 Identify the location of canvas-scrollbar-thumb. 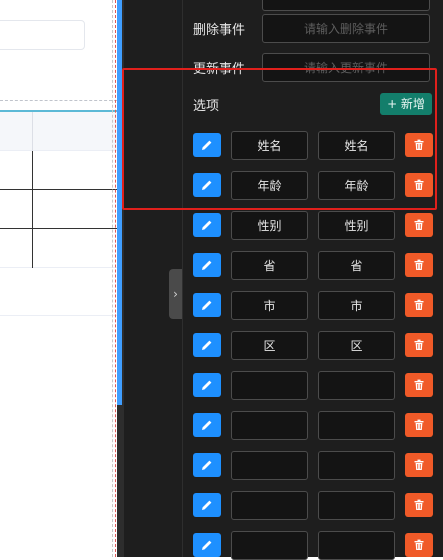
(119, 202).